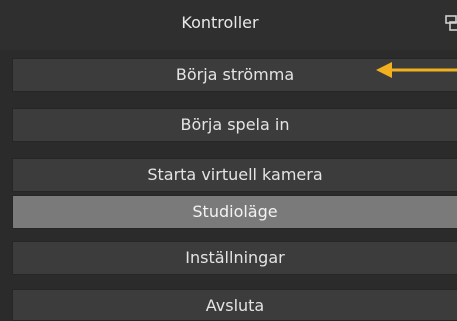  What do you see at coordinates (234, 125) in the screenshot?
I see `start-recording-button: Börja spela in` at bounding box center [234, 125].